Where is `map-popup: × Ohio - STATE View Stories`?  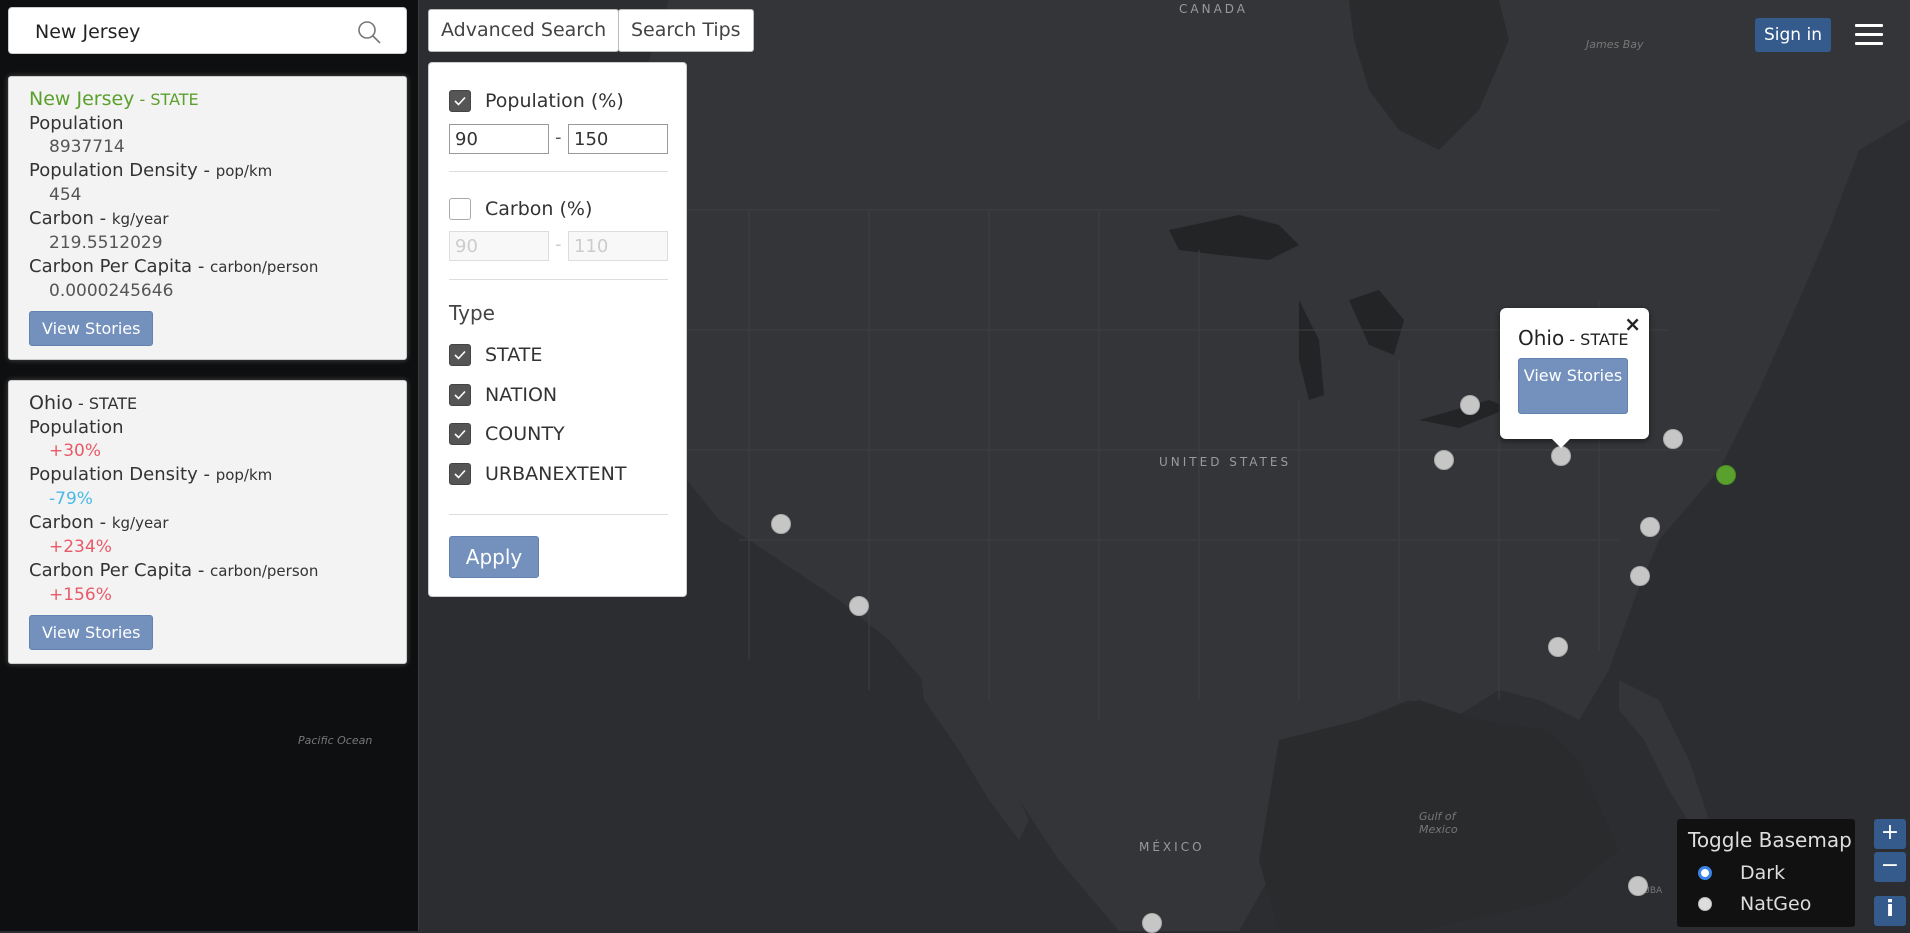 map-popup: × Ohio - STATE View Stories is located at coordinates (1574, 373).